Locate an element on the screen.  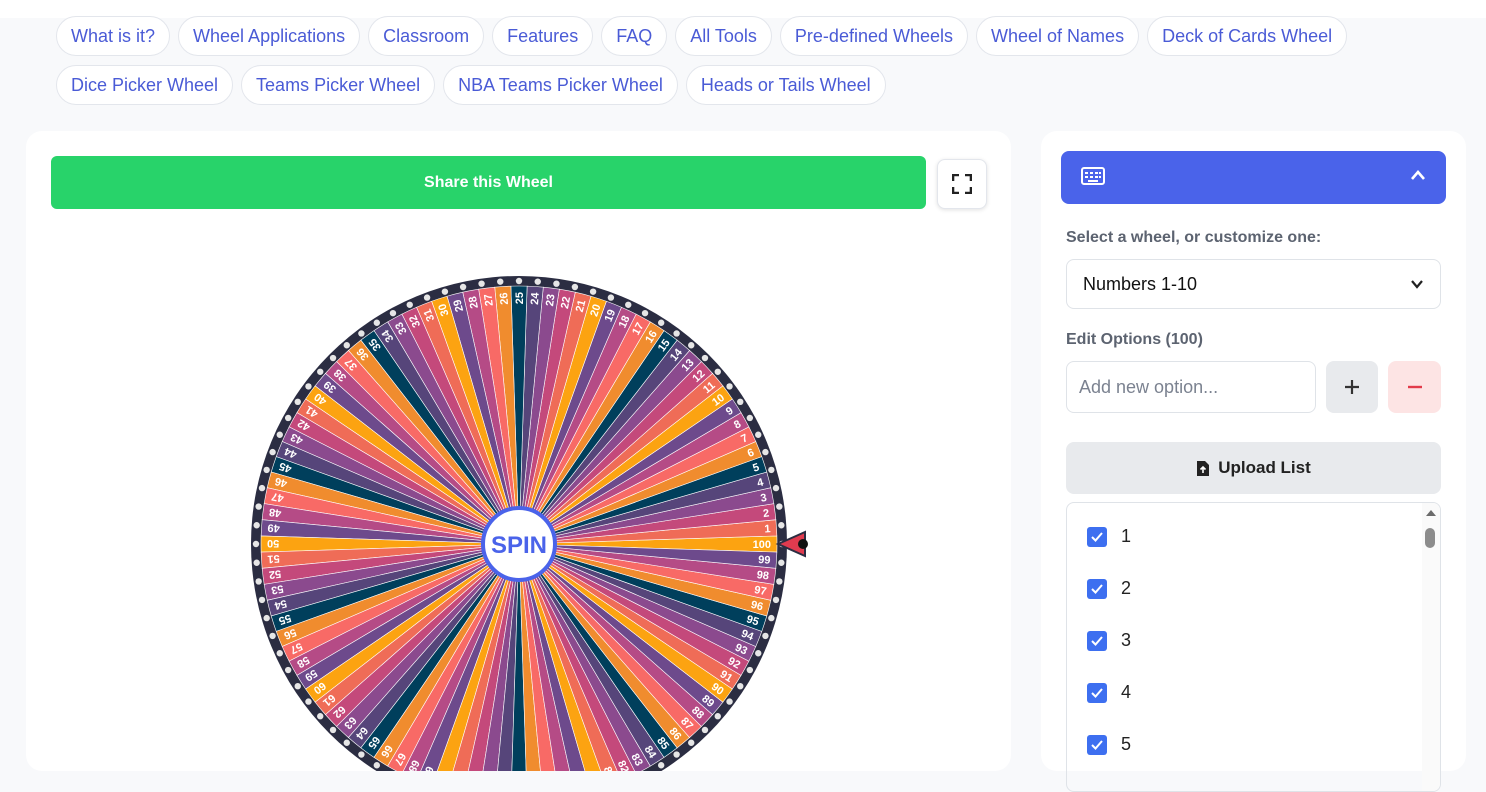
scroll-up-icon is located at coordinates (1431, 513).